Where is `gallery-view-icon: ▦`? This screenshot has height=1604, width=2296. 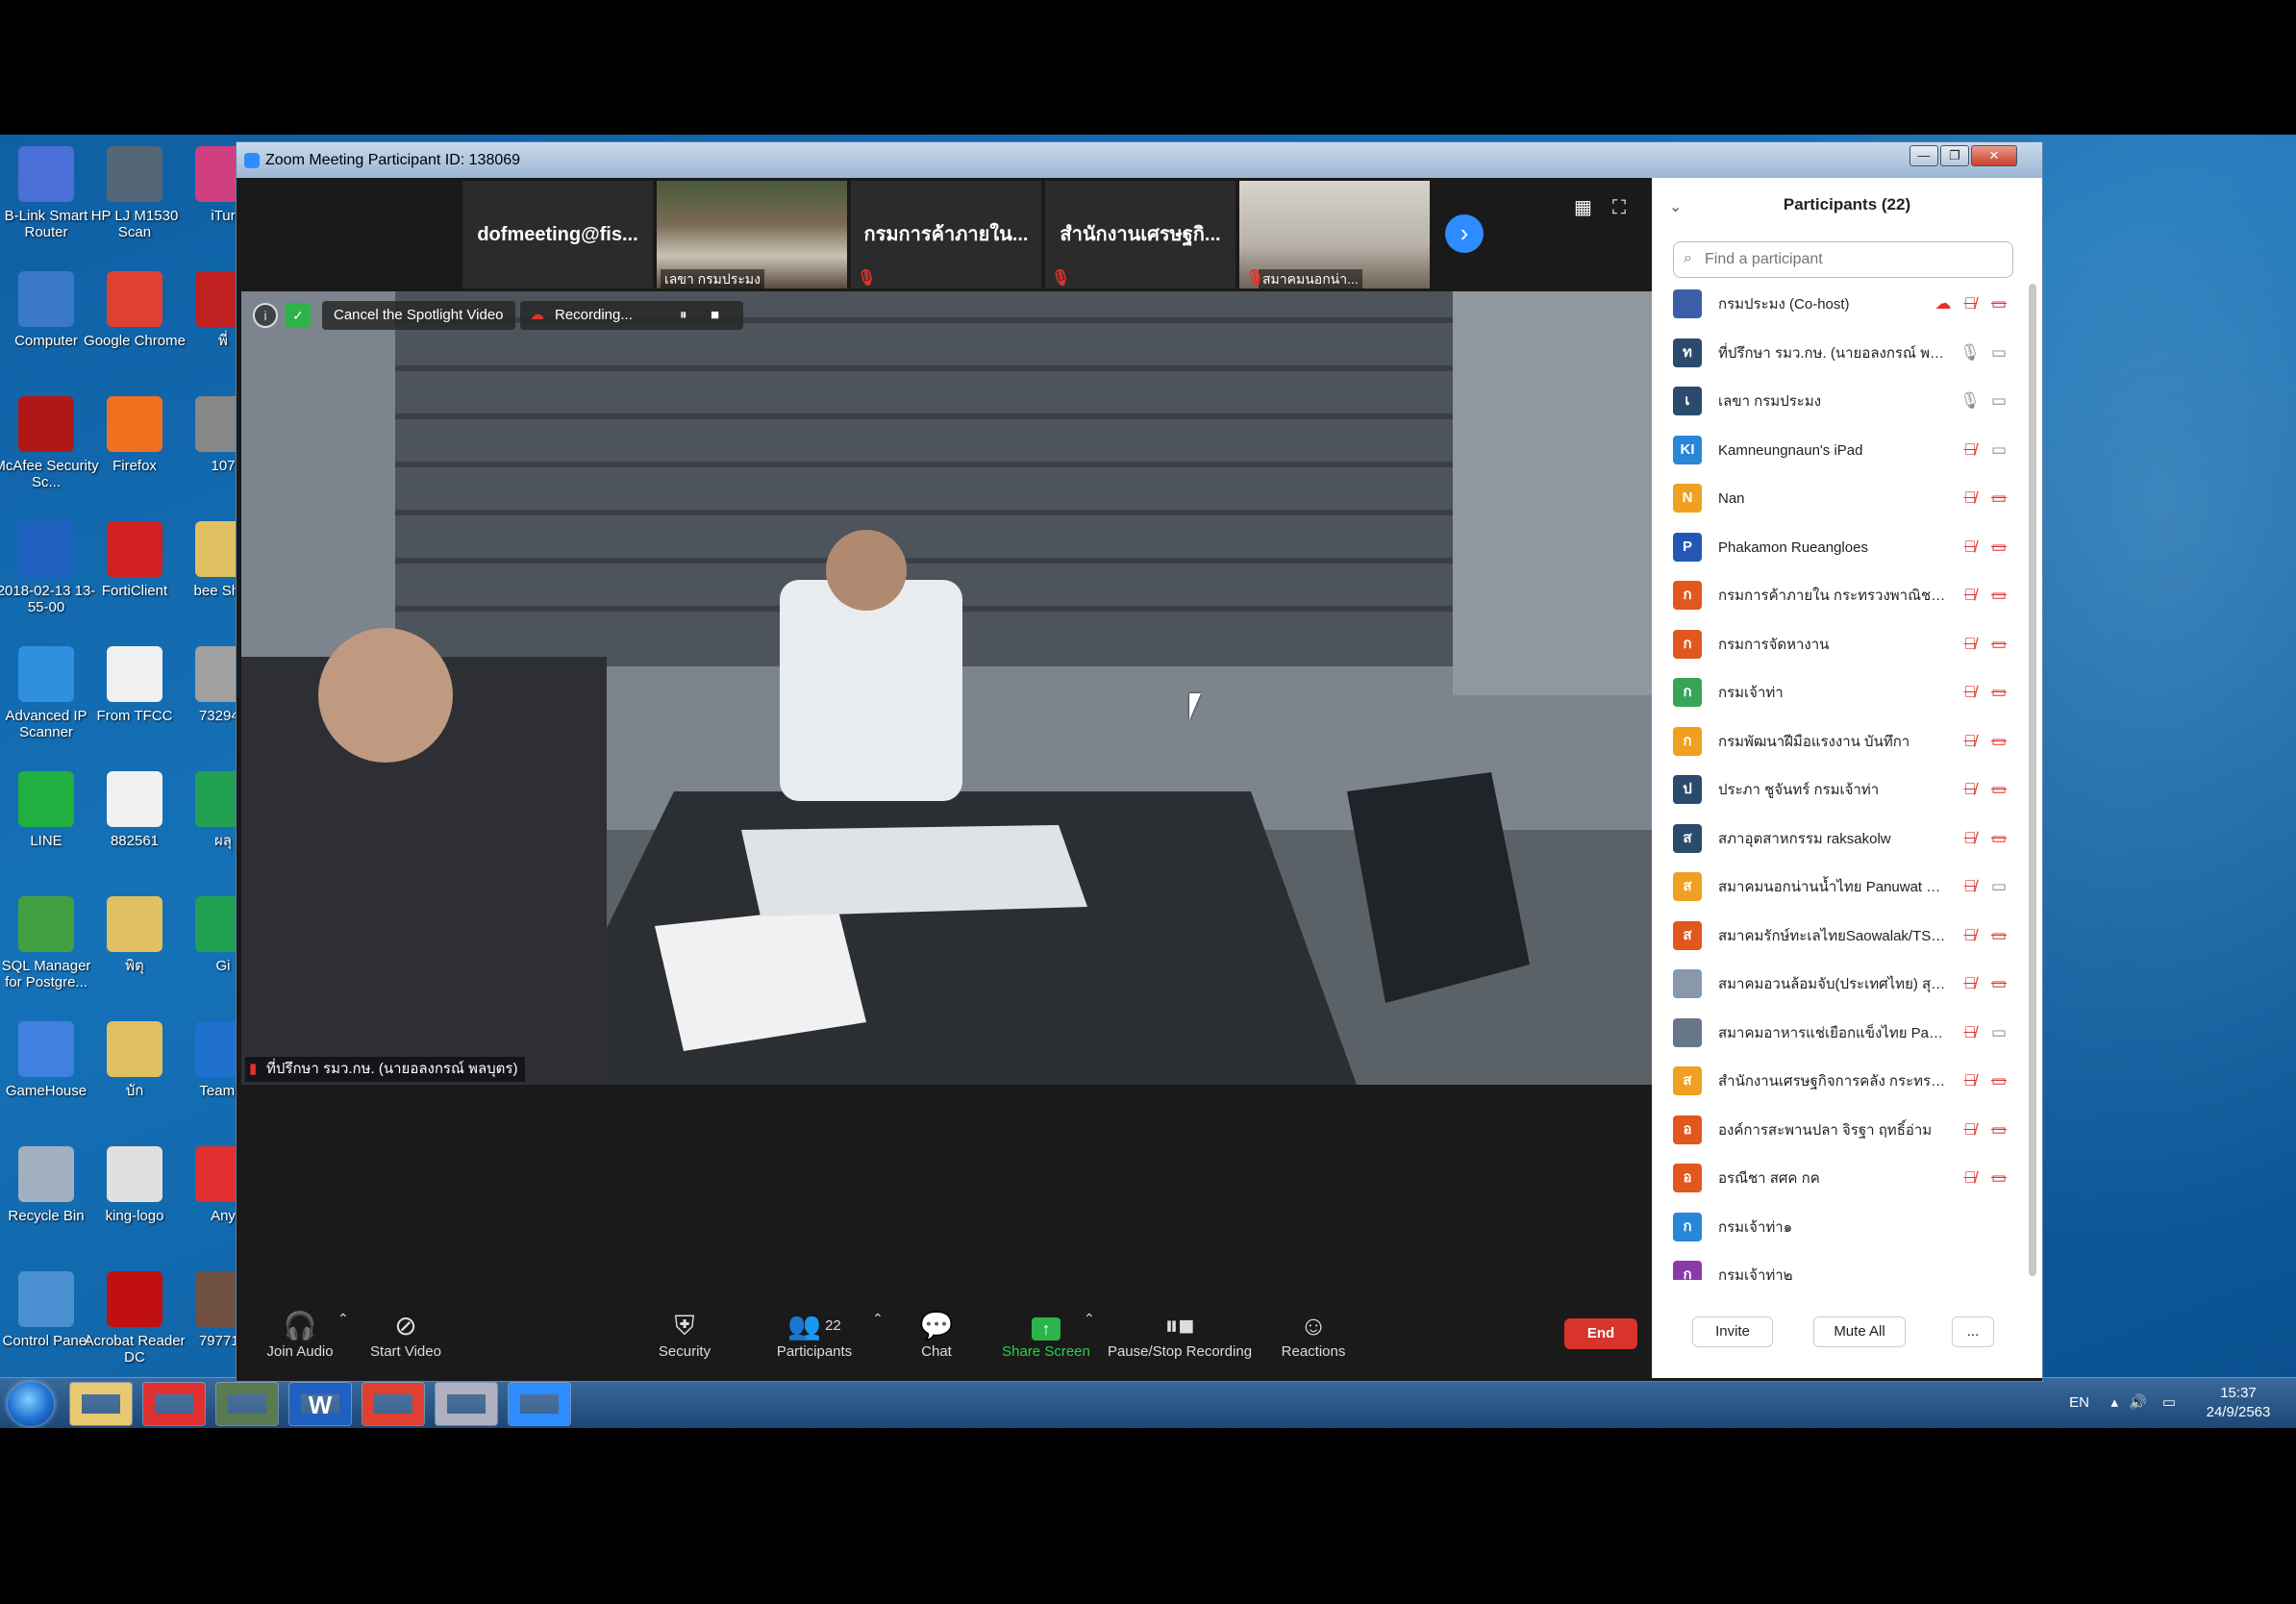 gallery-view-icon: ▦ is located at coordinates (1584, 207).